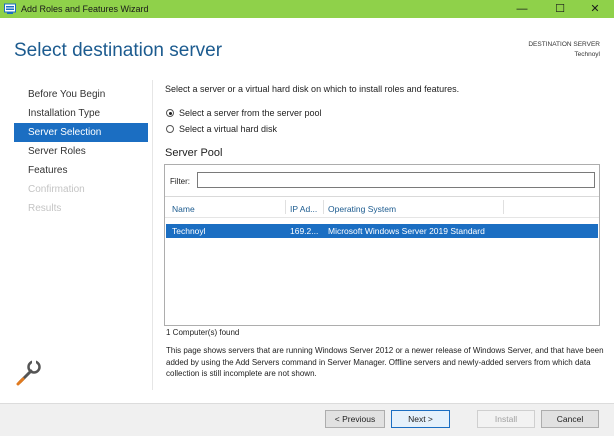 This screenshot has width=614, height=436. What do you see at coordinates (355, 419) in the screenshot?
I see `previous-button: < Previous` at bounding box center [355, 419].